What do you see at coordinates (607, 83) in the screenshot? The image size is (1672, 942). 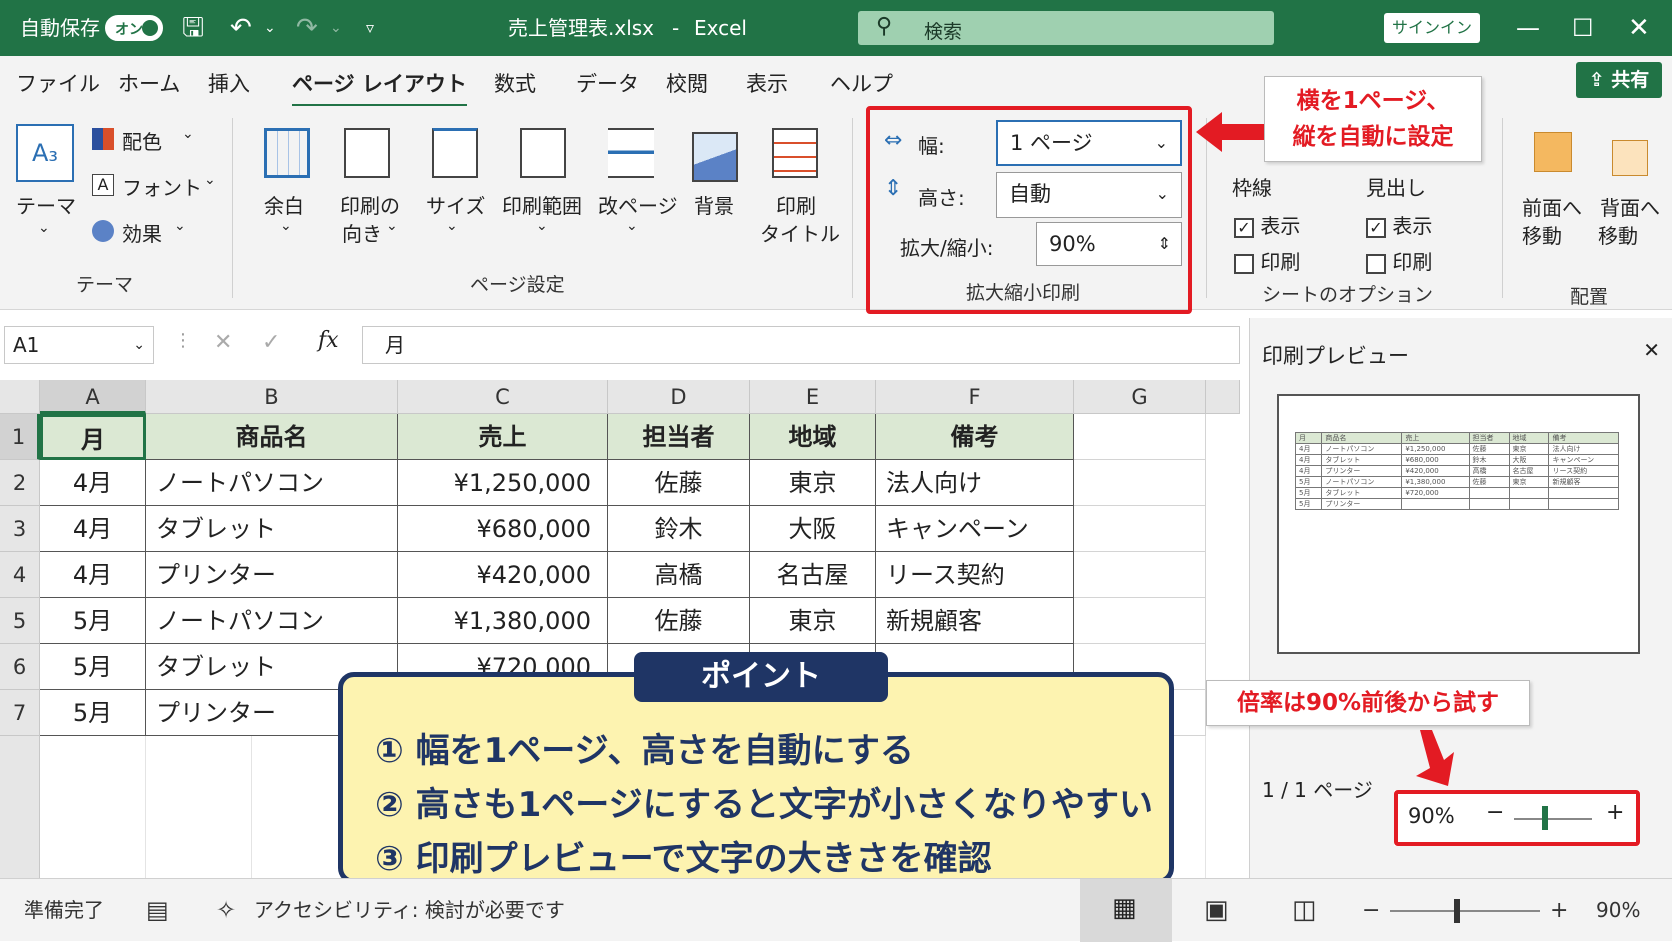 I see `tab-data: データ` at bounding box center [607, 83].